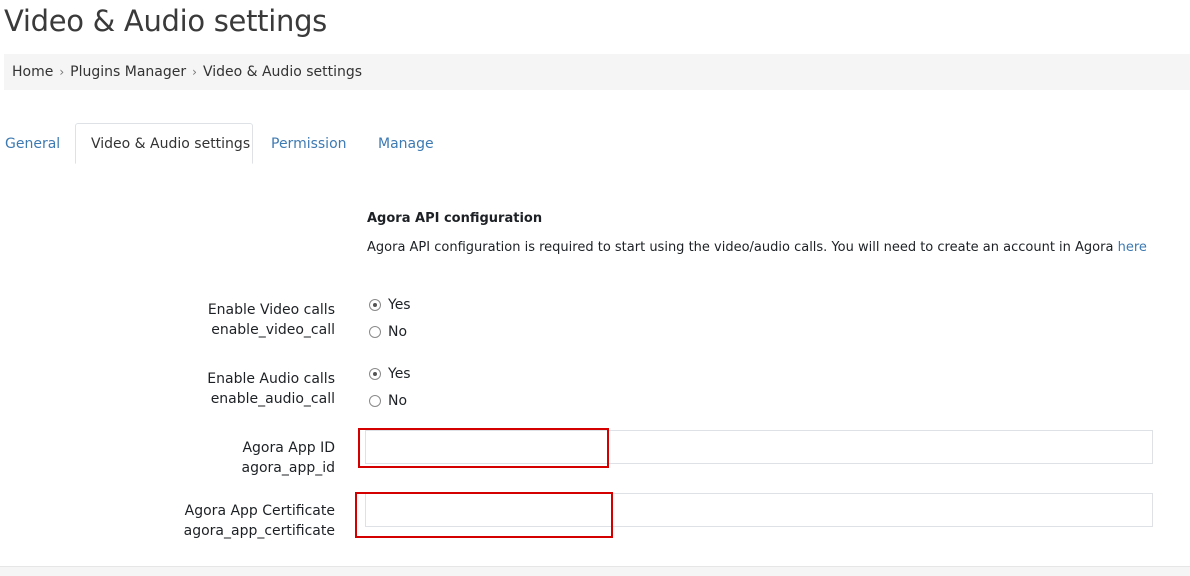 Image resolution: width=1190 pixels, height=576 pixels. I want to click on page-title: Video & Audio settings, so click(165, 21).